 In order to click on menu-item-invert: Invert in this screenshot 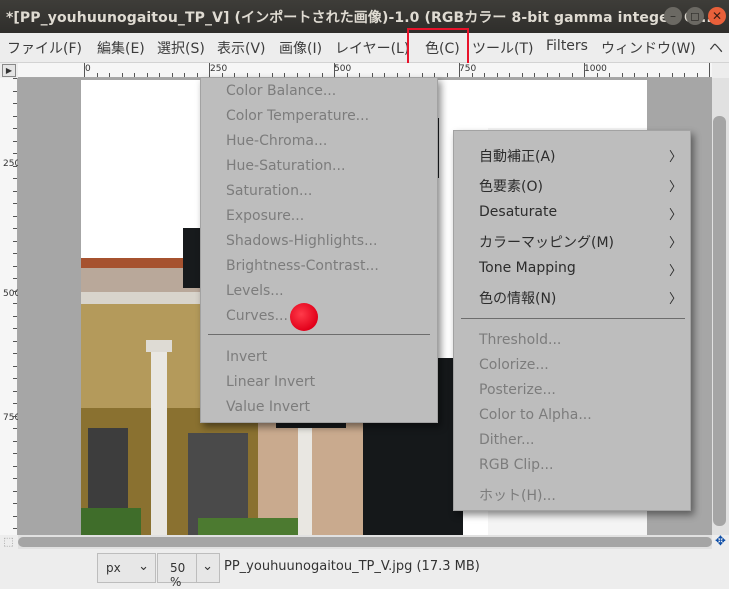, I will do `click(246, 357)`.